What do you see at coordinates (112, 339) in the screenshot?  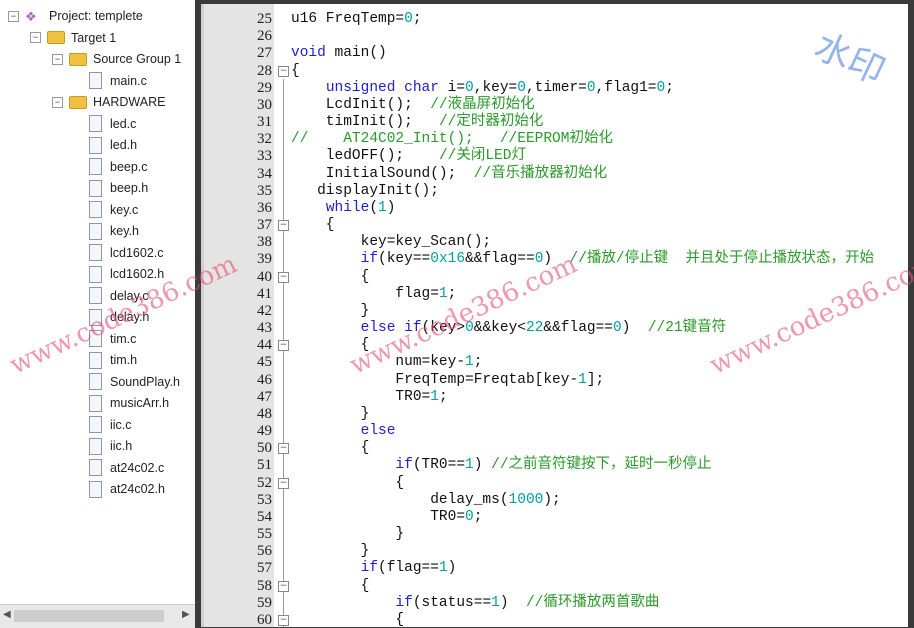 I see `tree-item: tim.c` at bounding box center [112, 339].